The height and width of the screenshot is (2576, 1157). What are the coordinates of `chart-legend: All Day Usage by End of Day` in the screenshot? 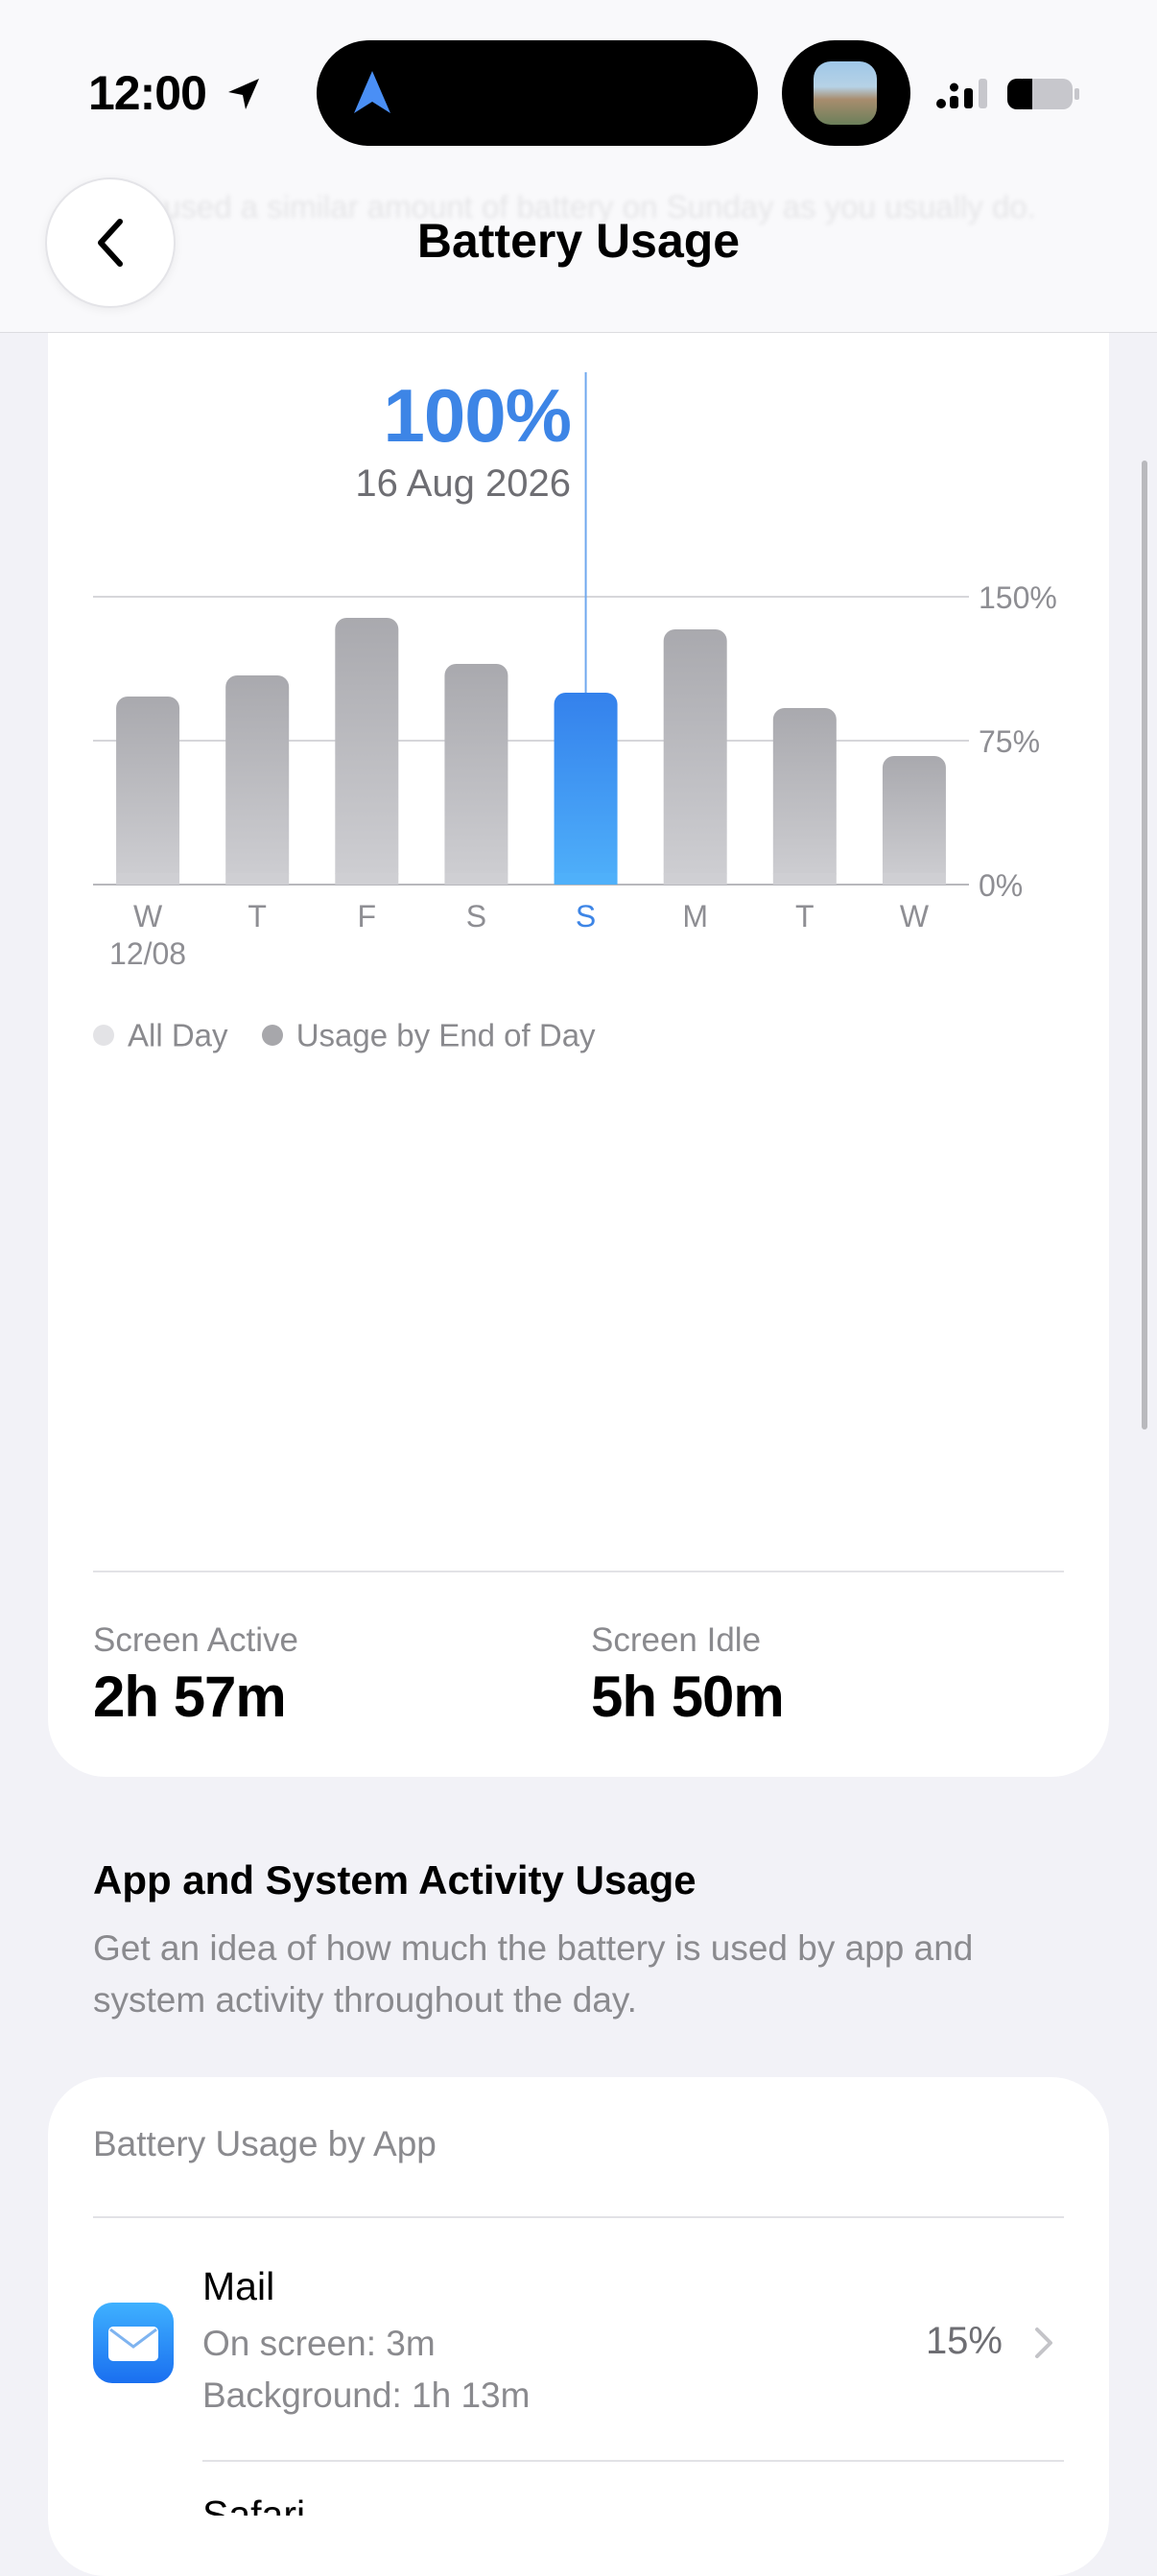 It's located at (344, 1034).